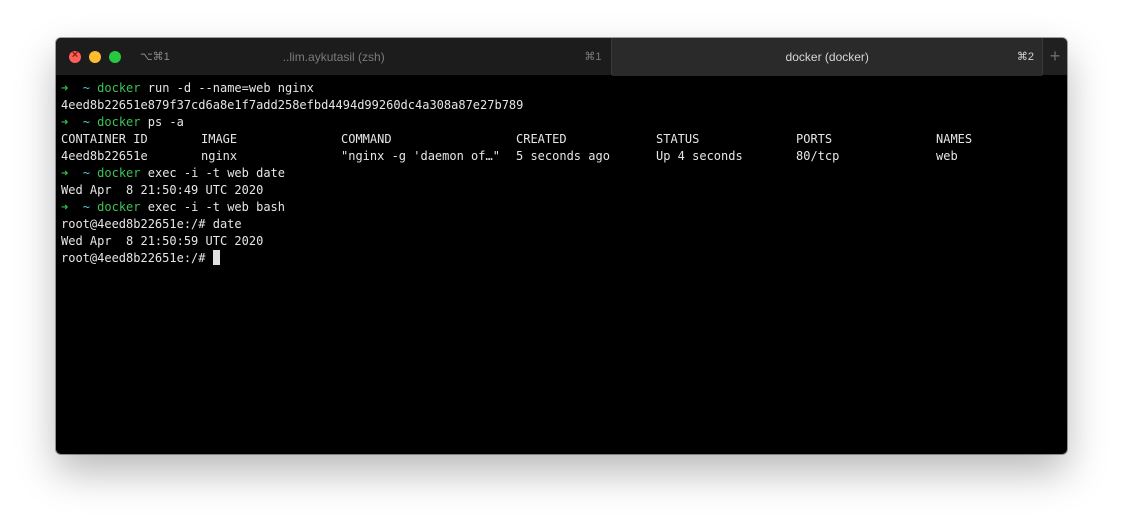 This screenshot has height=528, width=1123. Describe the element at coordinates (947, 156) in the screenshot. I see `table-cell: web` at that location.